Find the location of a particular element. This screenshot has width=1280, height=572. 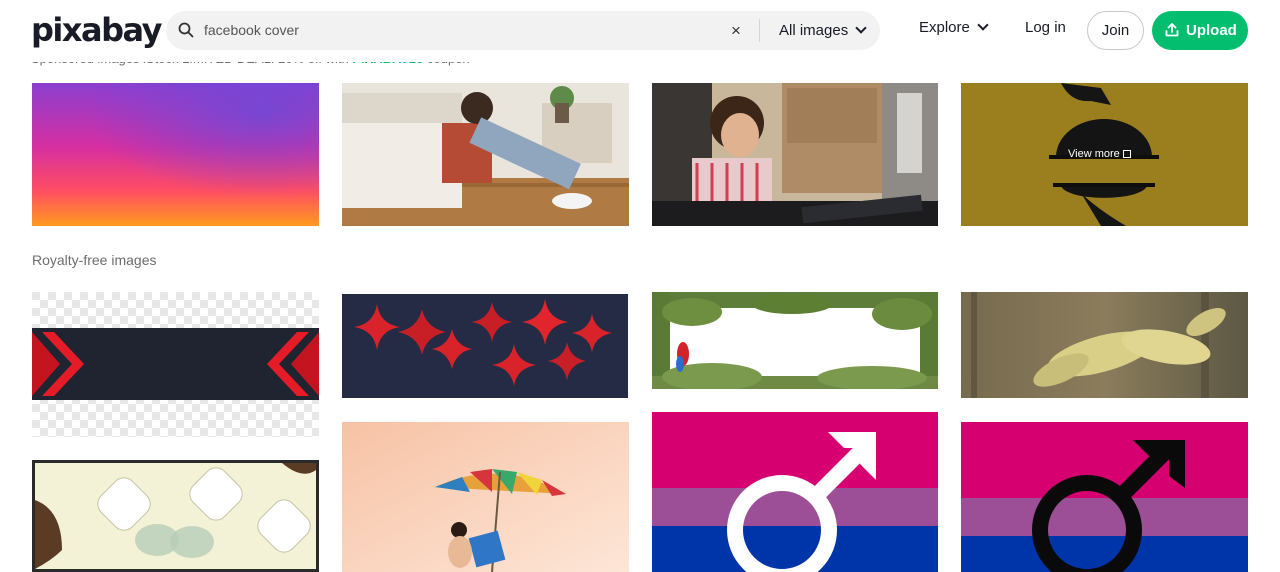

fuzzy-blossoms-image is located at coordinates (1104, 345).